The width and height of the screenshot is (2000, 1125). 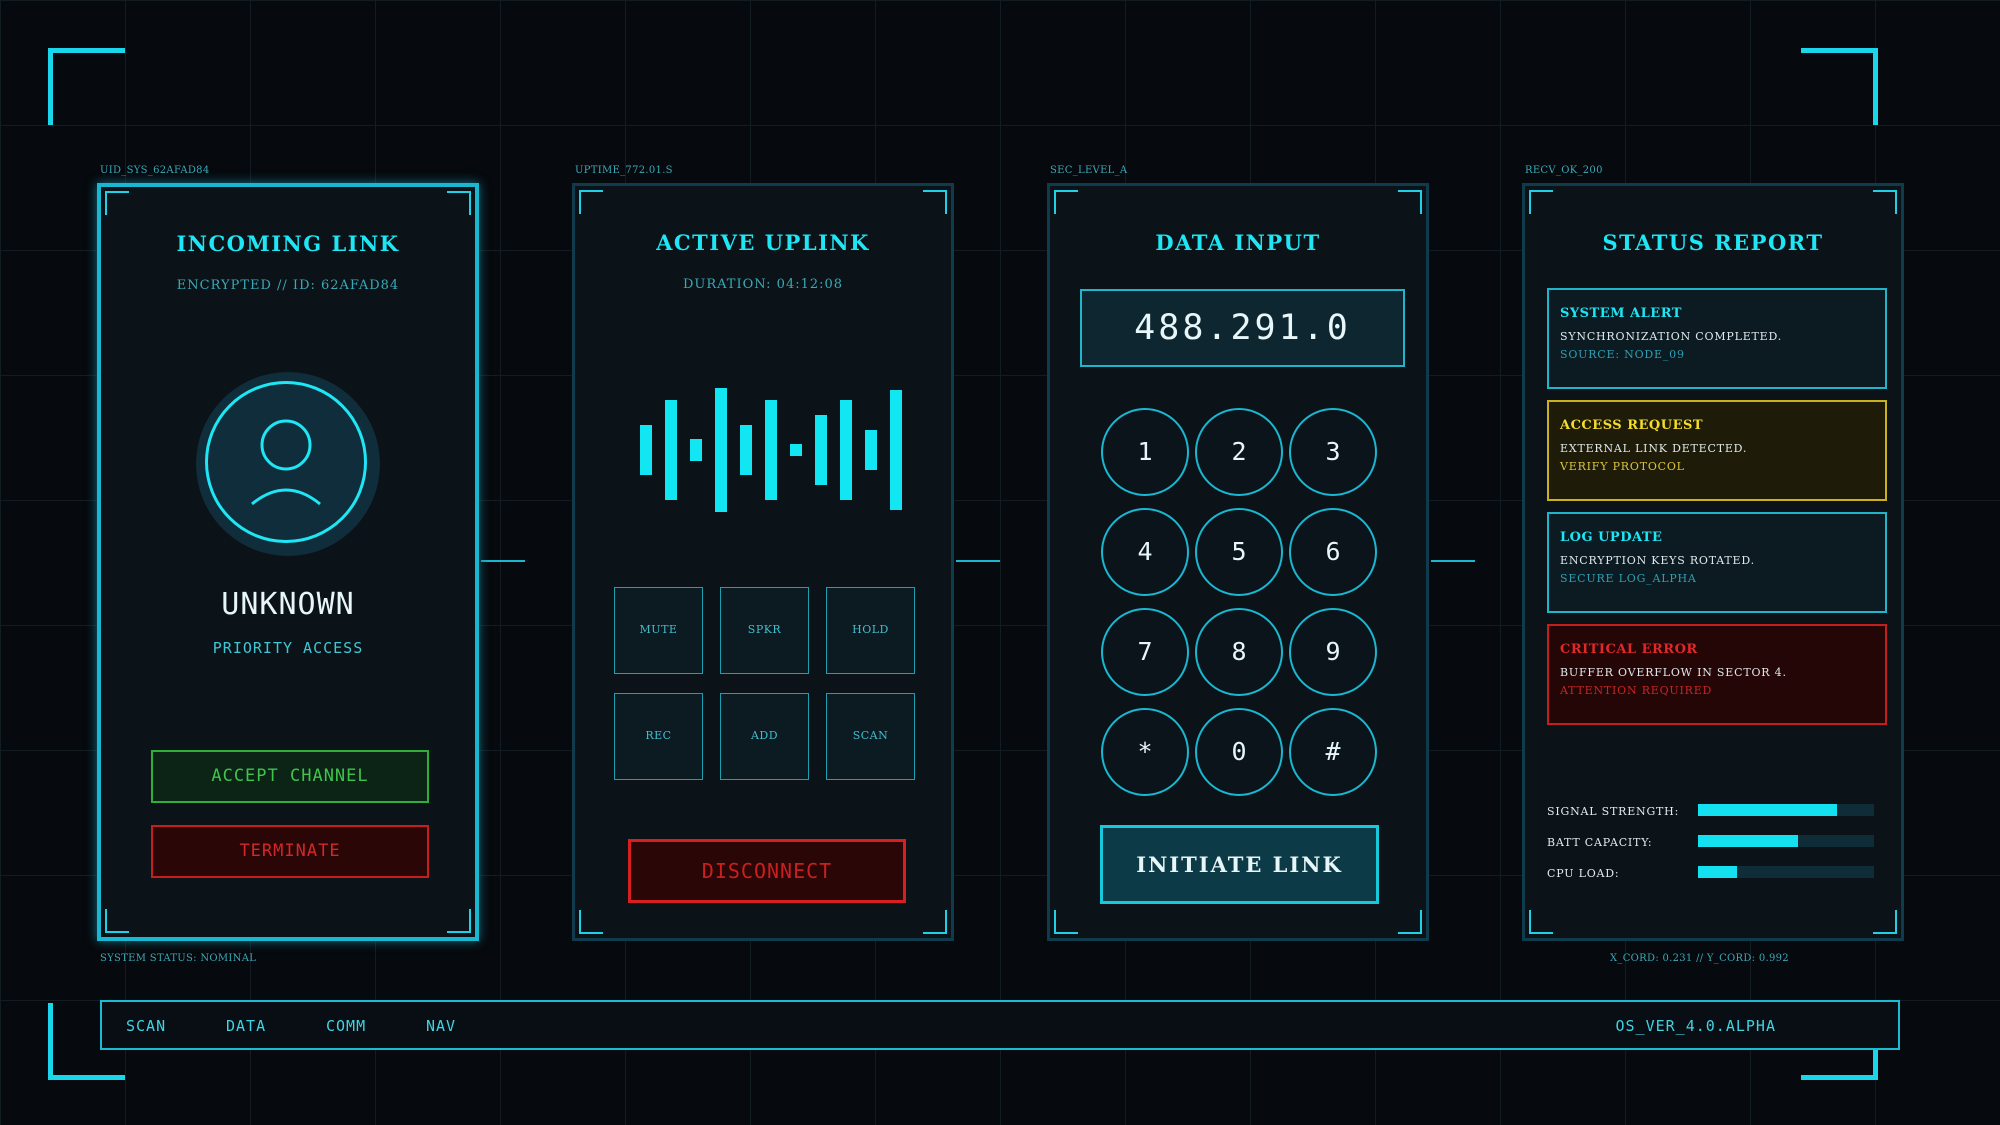 I want to click on status-report-title: STATUS REPORT, so click(x=1713, y=242).